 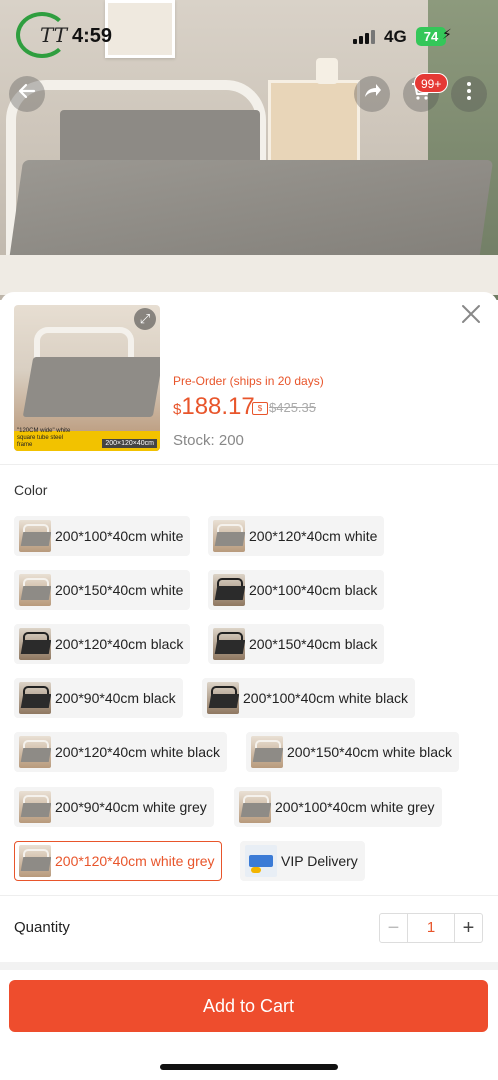 I want to click on price-amount: 188.17, so click(x=218, y=406).